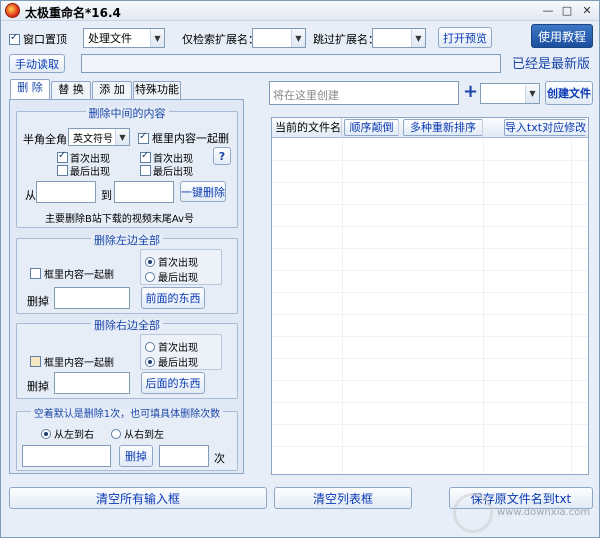 Image resolution: width=600 pixels, height=538 pixels. What do you see at coordinates (38, 386) in the screenshot?
I see `right-remove-label: 删掉` at bounding box center [38, 386].